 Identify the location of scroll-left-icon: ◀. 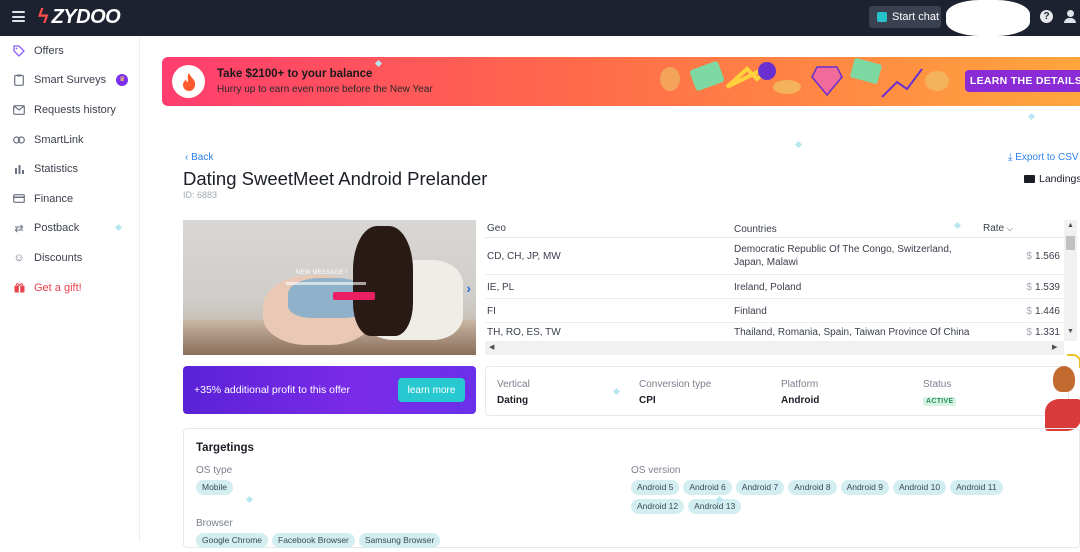
(491, 347).